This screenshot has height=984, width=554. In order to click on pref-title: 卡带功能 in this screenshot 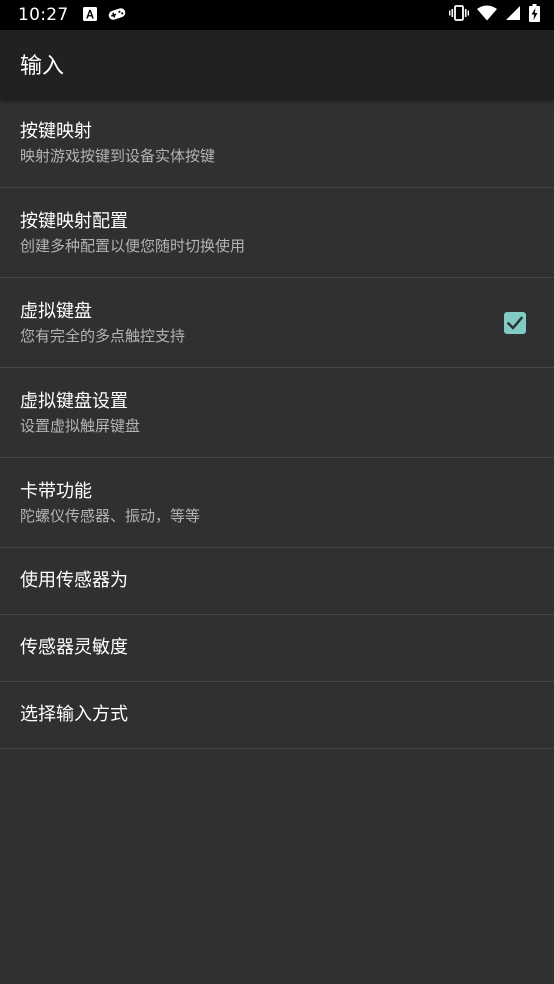, I will do `click(56, 491)`.